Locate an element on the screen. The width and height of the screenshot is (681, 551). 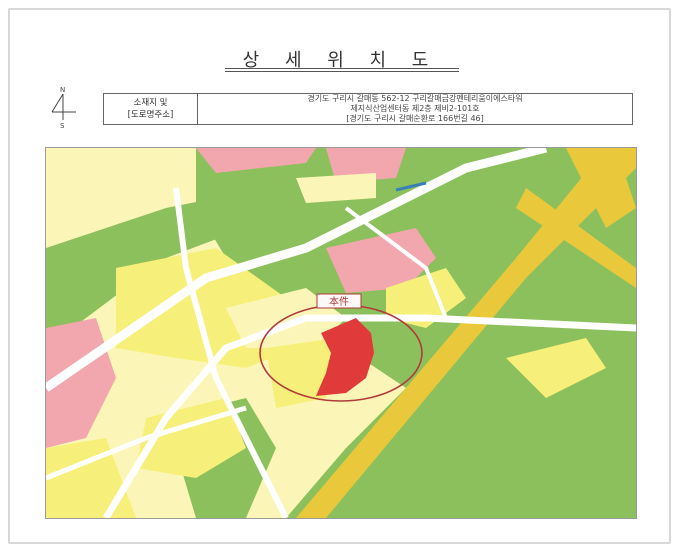
south-letter: S is located at coordinates (62, 125).